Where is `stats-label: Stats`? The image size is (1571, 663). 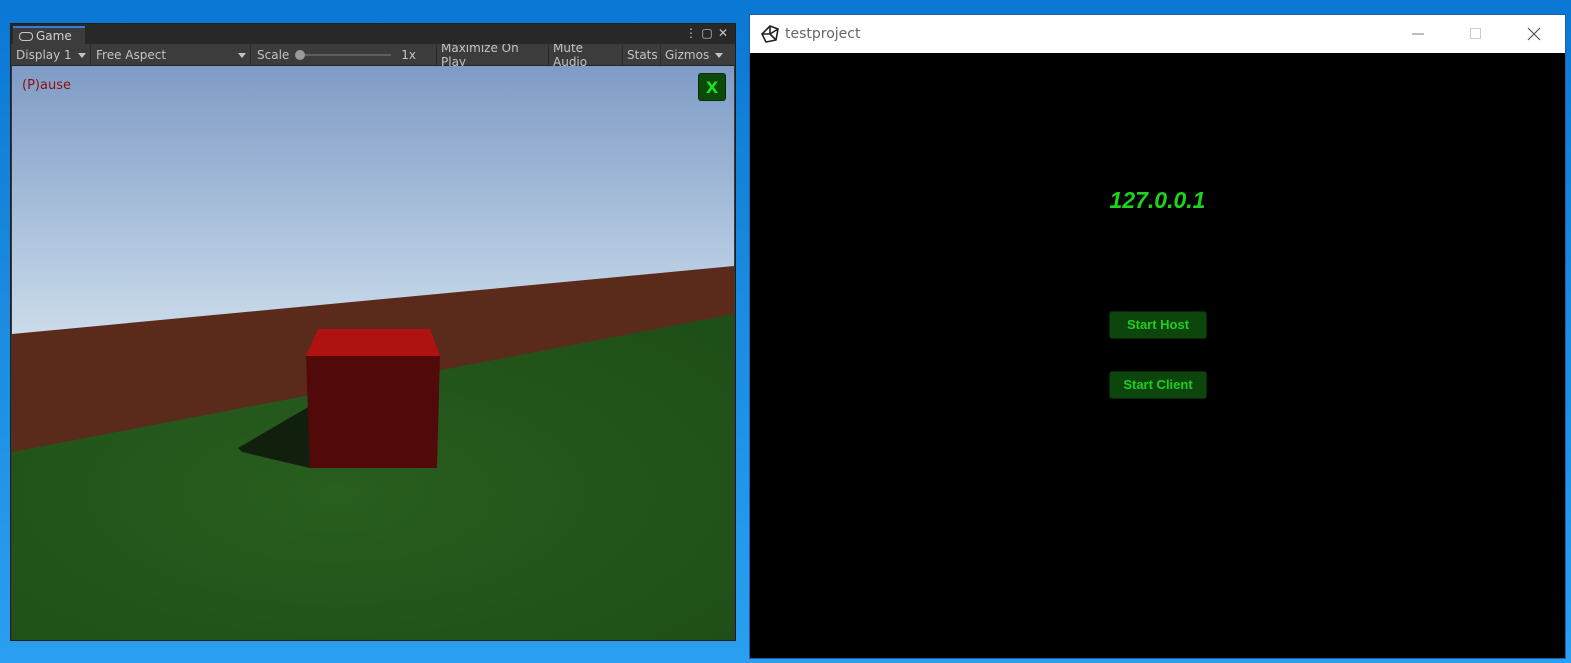 stats-label: Stats is located at coordinates (642, 54).